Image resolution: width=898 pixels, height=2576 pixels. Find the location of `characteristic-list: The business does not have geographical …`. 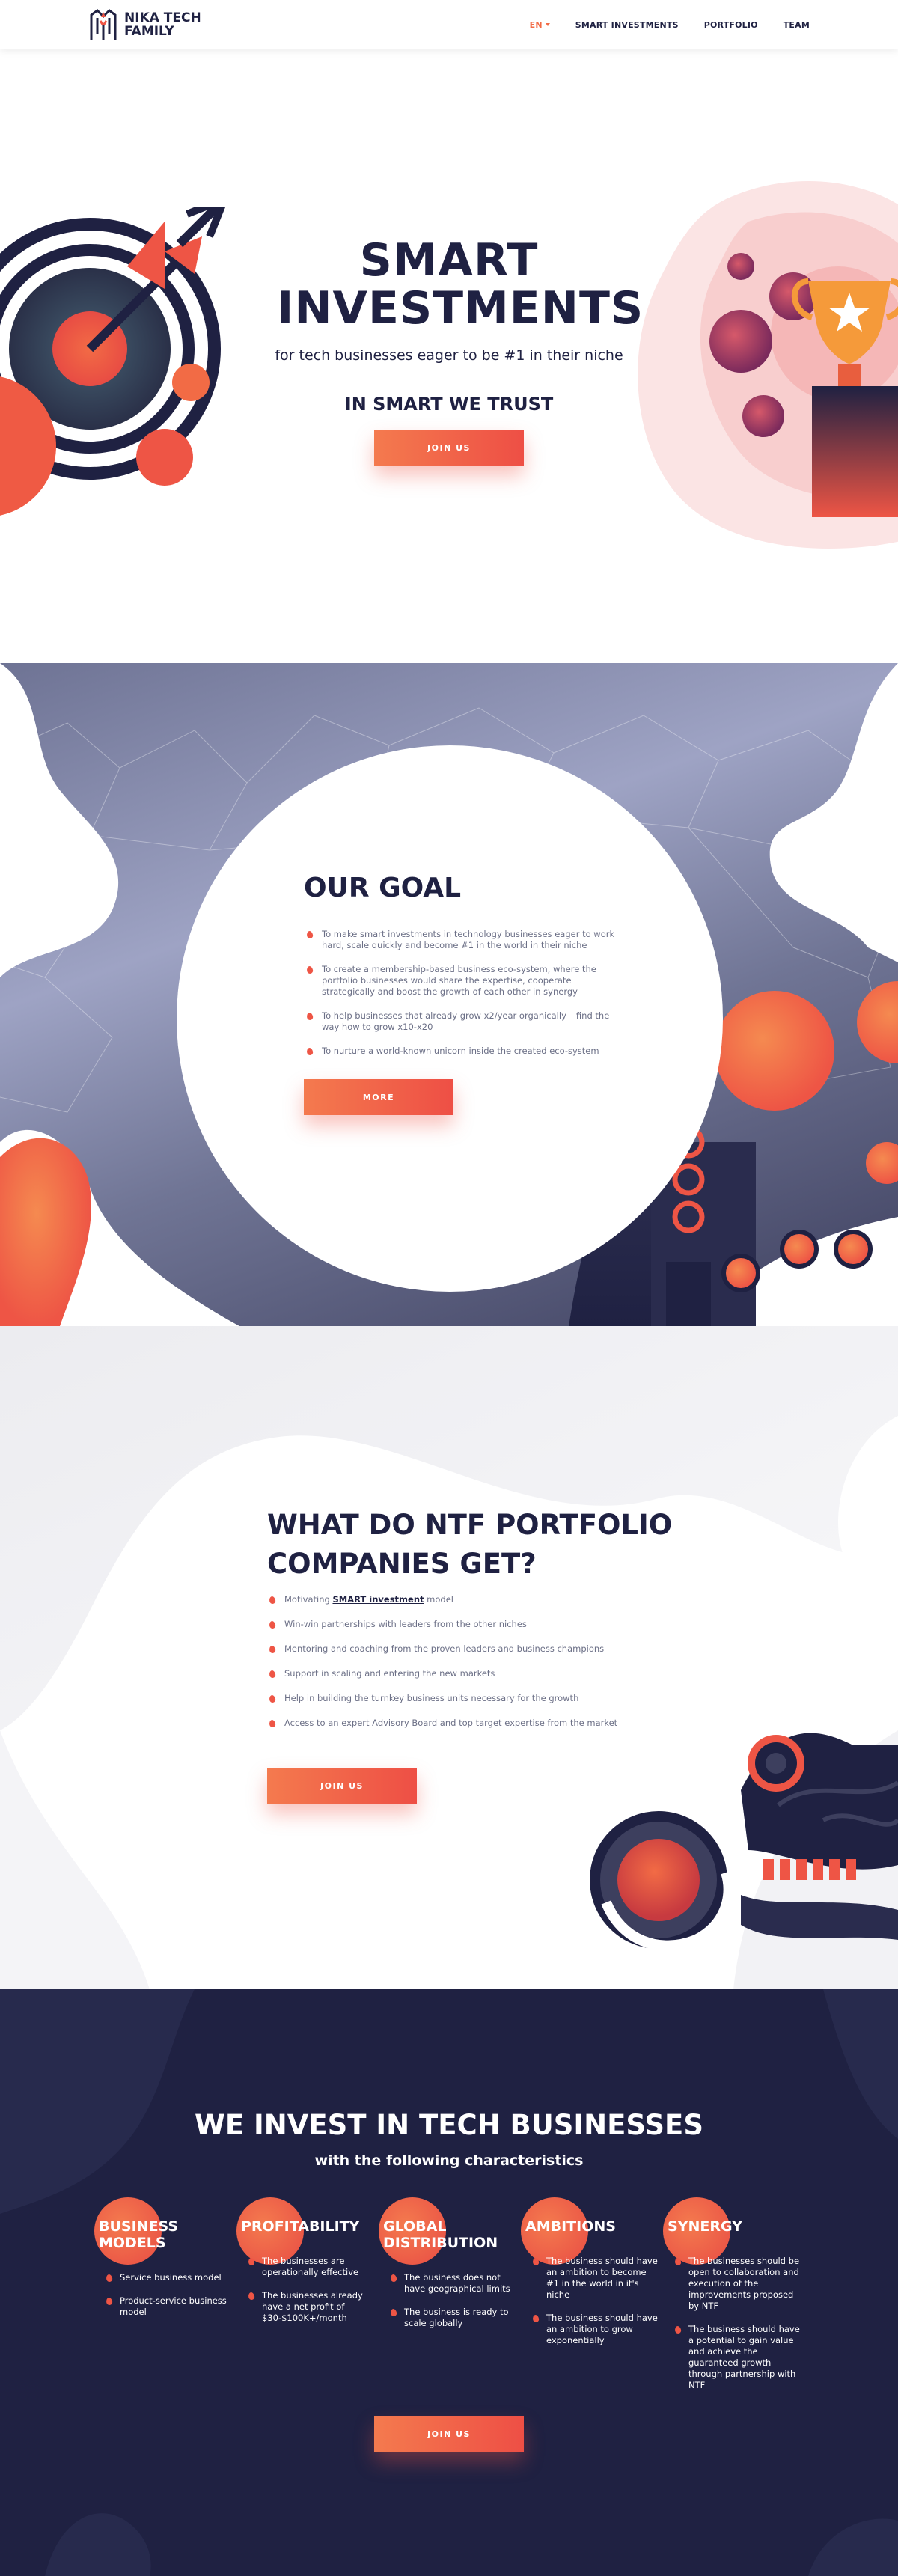

characteristic-list: The business does not have geographical … is located at coordinates (452, 2306).